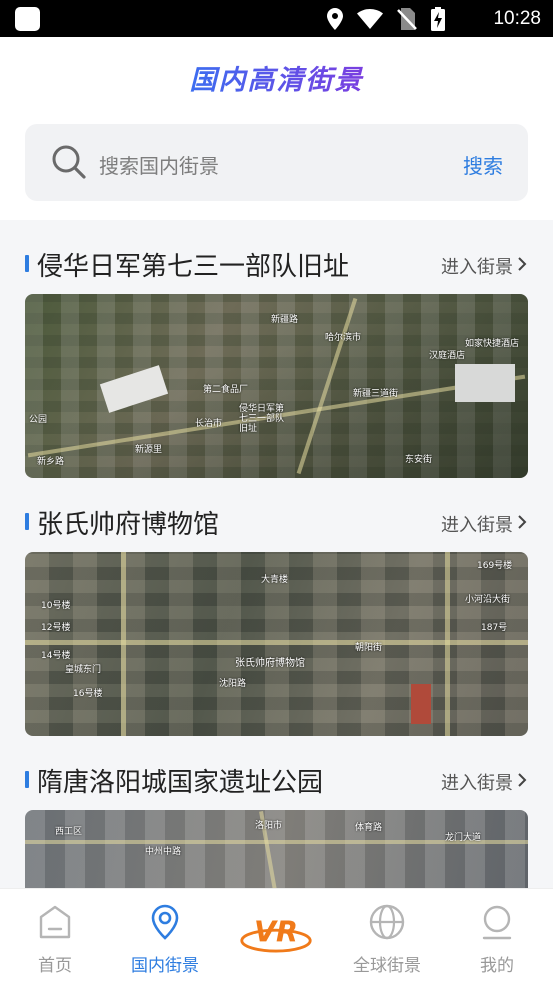 The image size is (553, 983). What do you see at coordinates (180, 783) in the screenshot?
I see `section-title: 隋唐洛阳城国家遗址公园` at bounding box center [180, 783].